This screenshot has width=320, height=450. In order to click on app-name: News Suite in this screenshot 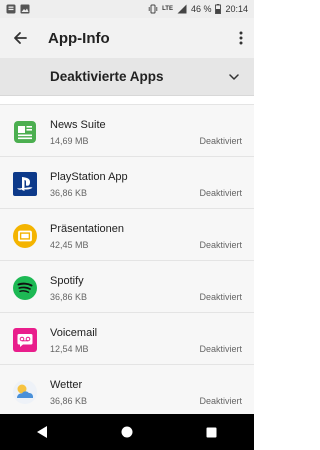, I will do `click(78, 125)`.